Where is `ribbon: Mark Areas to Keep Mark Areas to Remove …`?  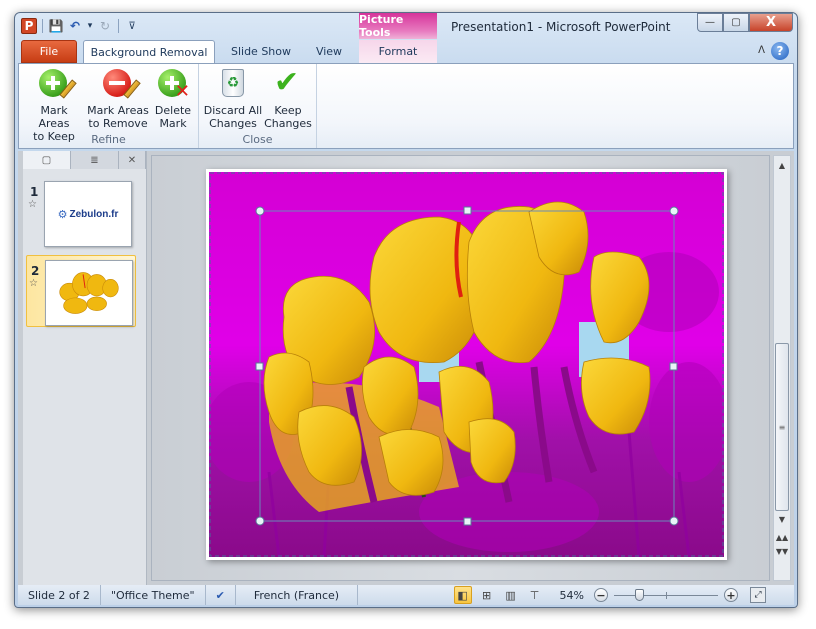 ribbon: Mark Areas to Keep Mark Areas to Remove … is located at coordinates (406, 106).